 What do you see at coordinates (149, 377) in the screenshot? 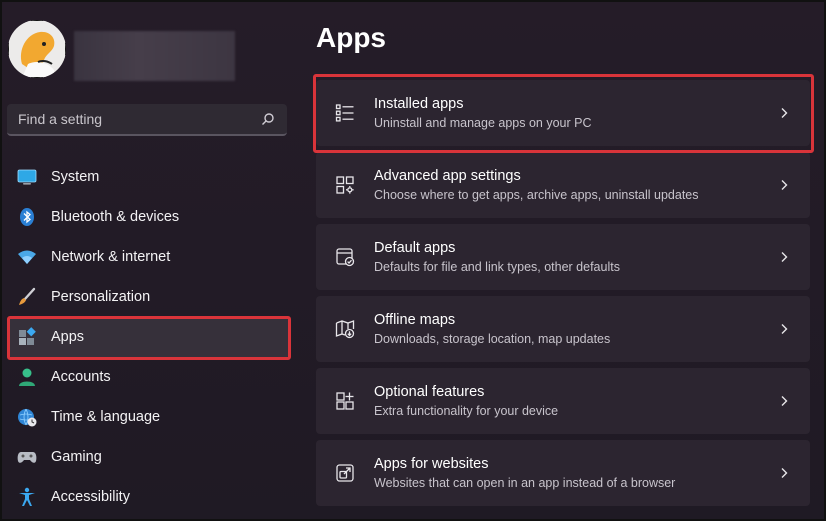
I see `sidebar-item-accounts: Accounts` at bounding box center [149, 377].